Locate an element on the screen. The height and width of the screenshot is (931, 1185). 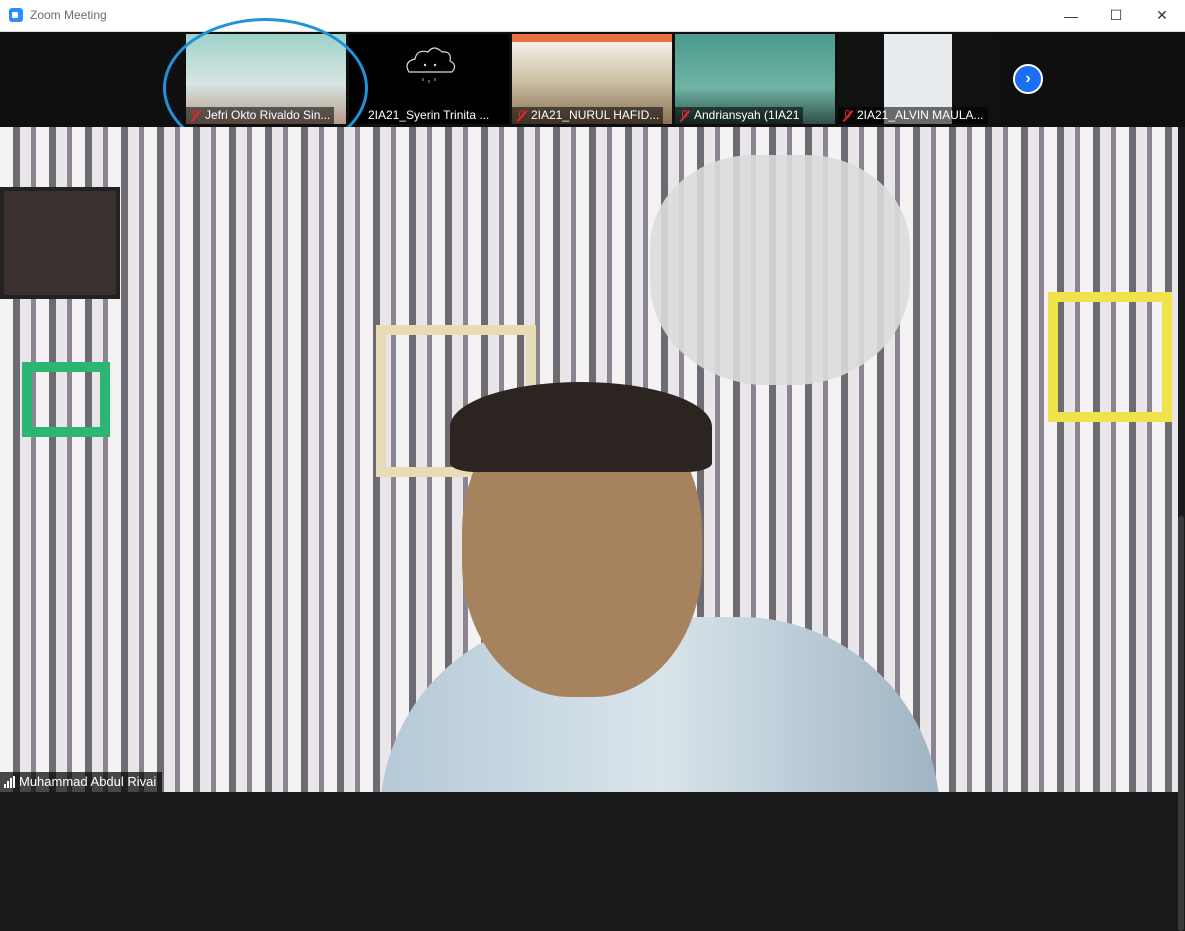
wall-frame is located at coordinates (60, 243).